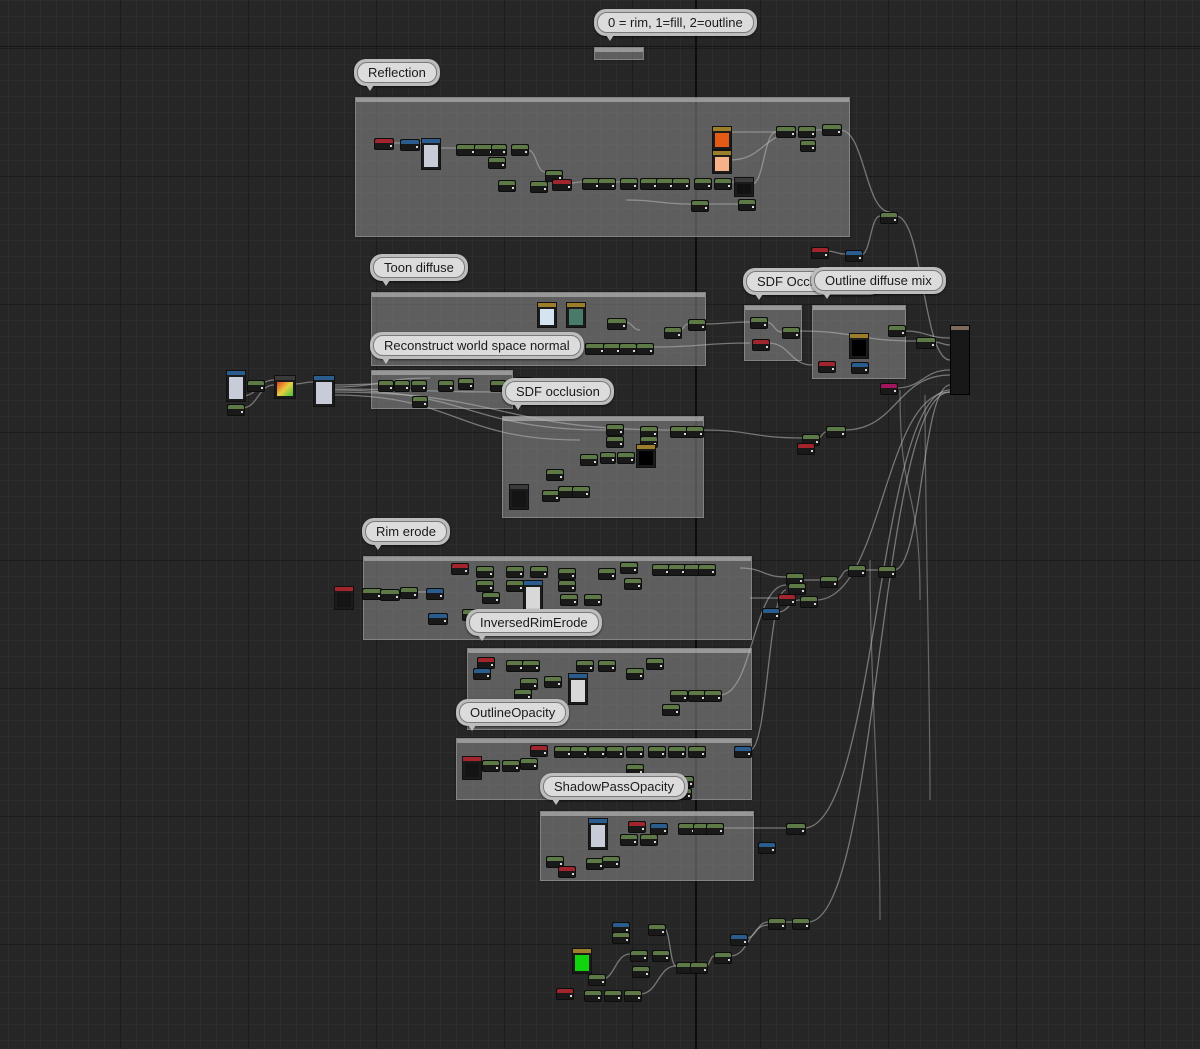 This screenshot has height=1049, width=1200. What do you see at coordinates (878, 283) in the screenshot?
I see `comment-bubble-outline-diffuse-mix: Outline diffuse mix` at bounding box center [878, 283].